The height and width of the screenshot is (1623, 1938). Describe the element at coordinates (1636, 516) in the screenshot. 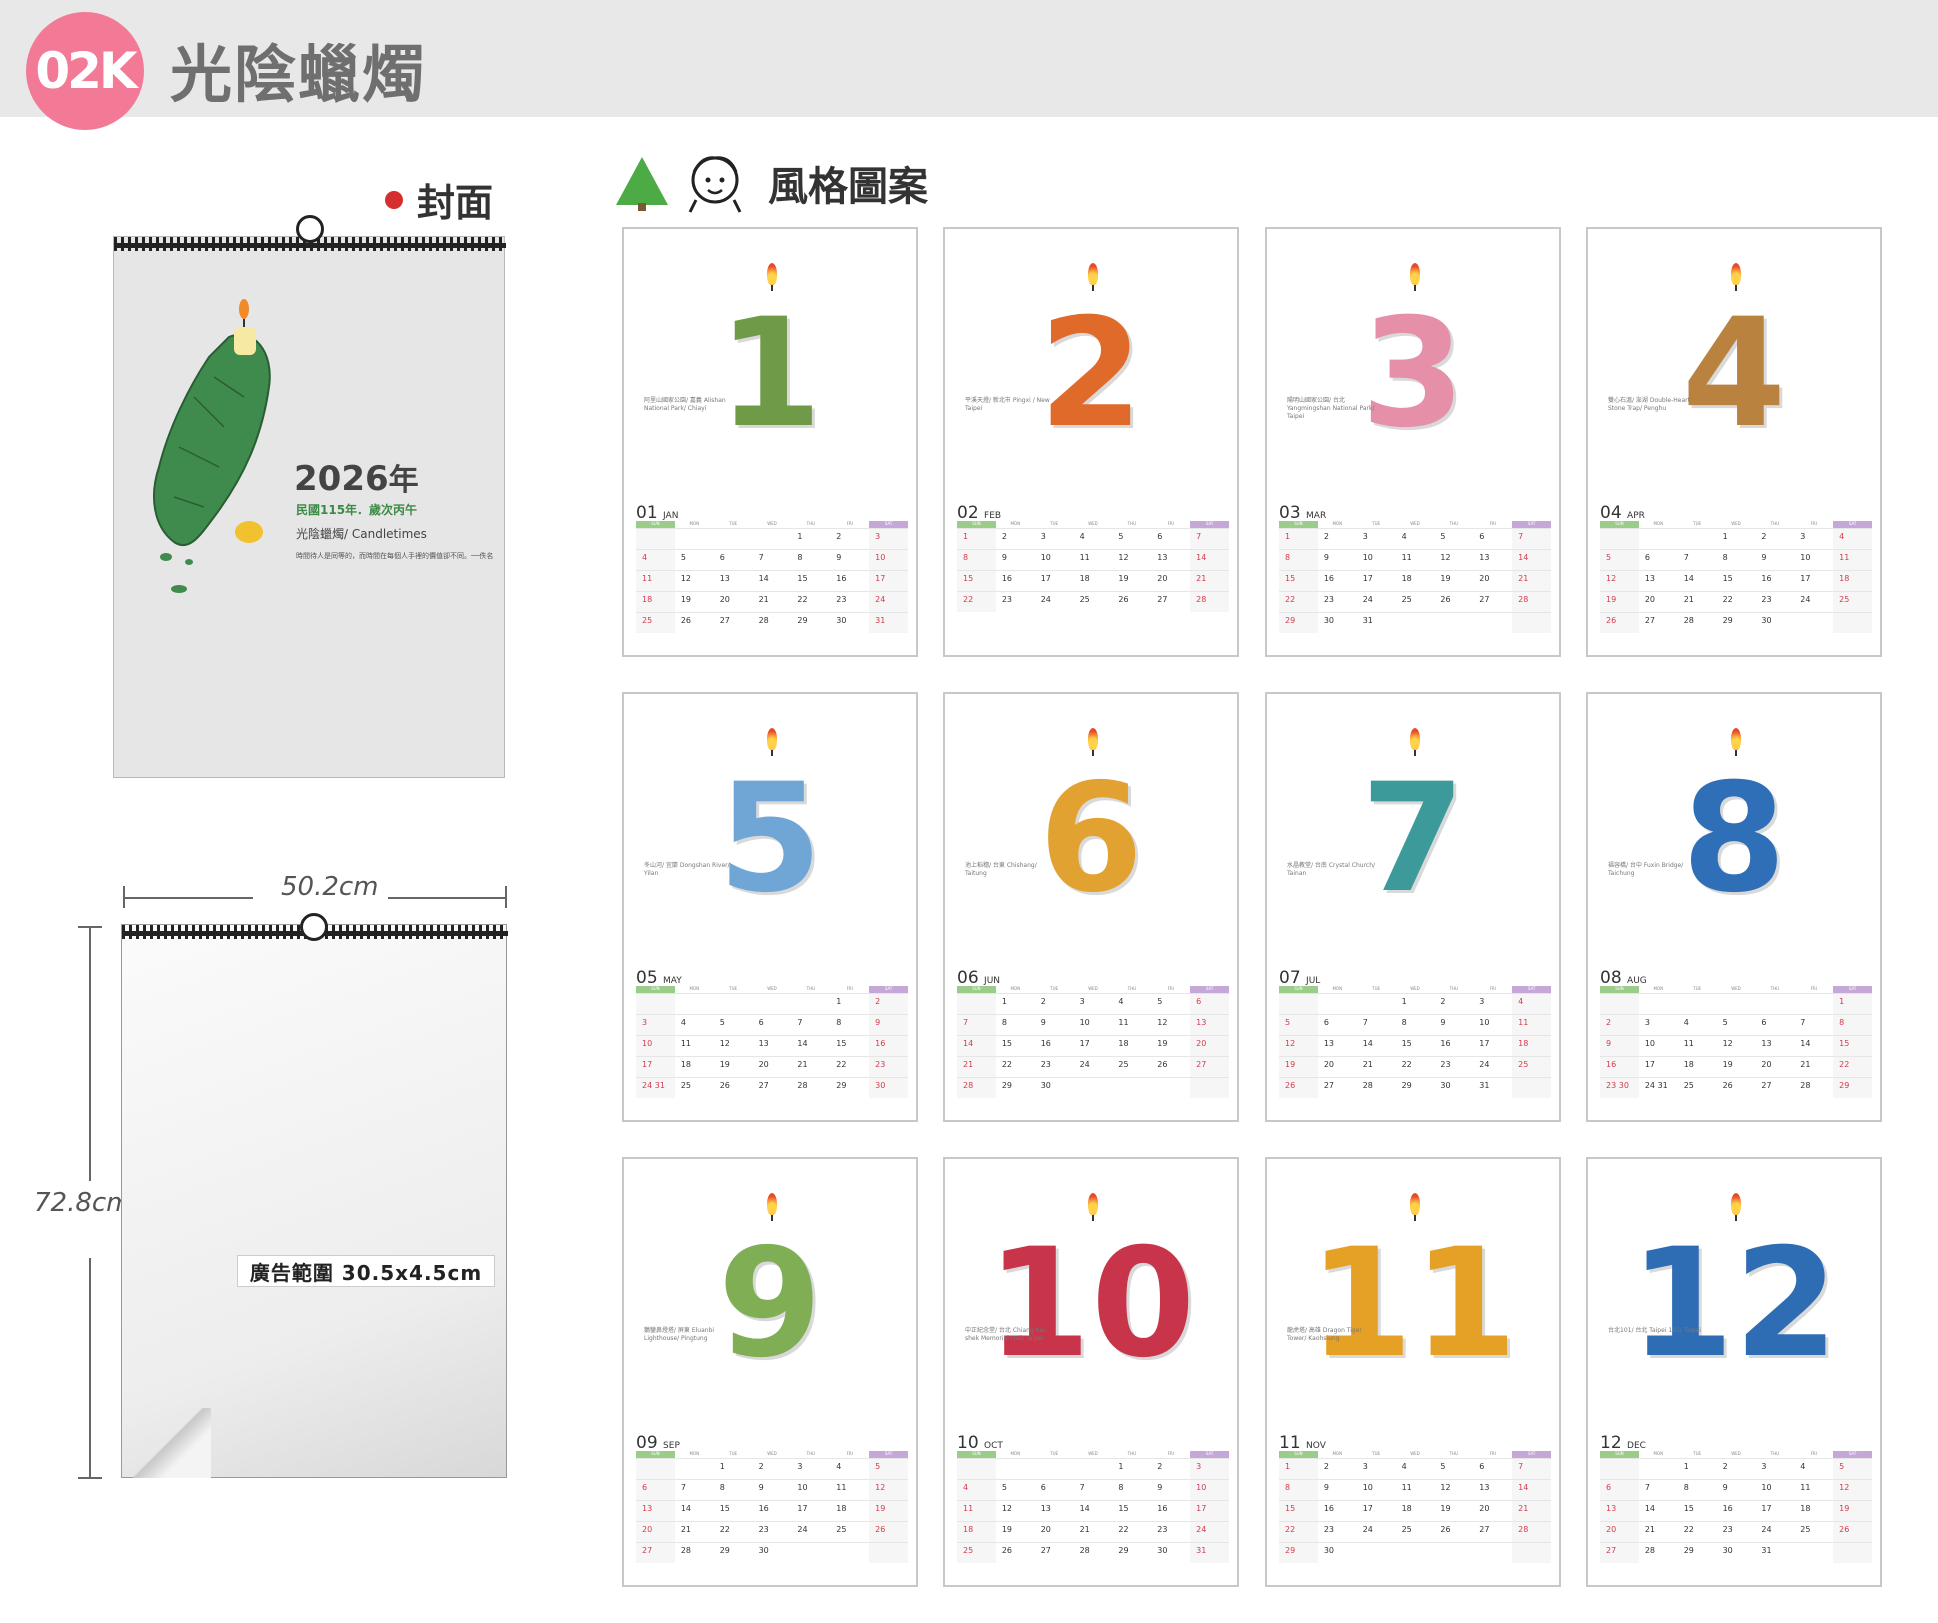

I see `month-abbr: APR` at that location.